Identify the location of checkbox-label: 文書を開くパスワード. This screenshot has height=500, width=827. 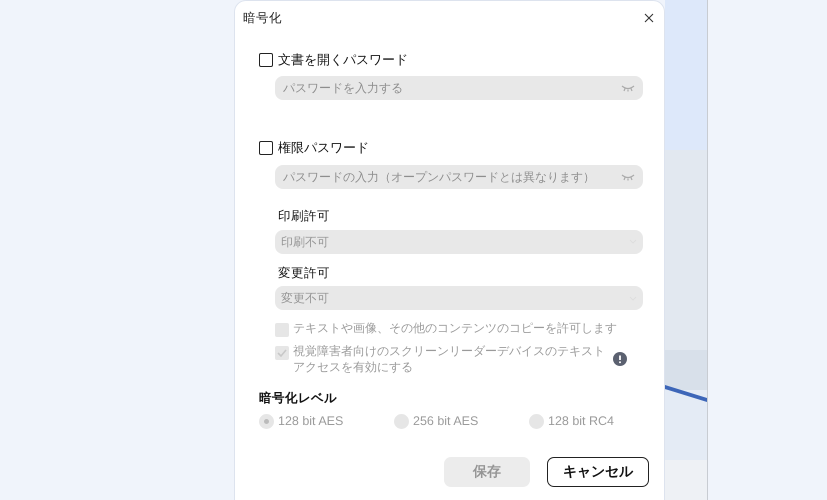
(343, 59).